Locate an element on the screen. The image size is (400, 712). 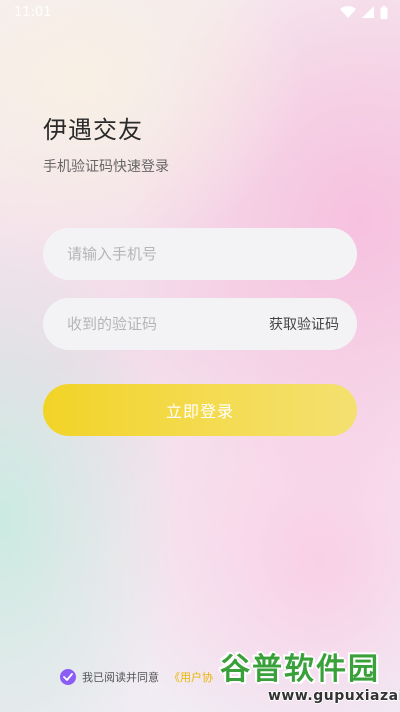
wifi-icon is located at coordinates (348, 12).